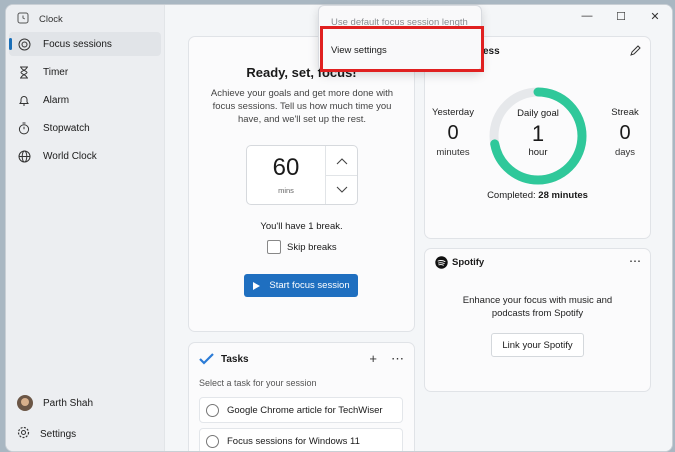 This screenshot has width=675, height=452. I want to click on nav-label: Alarm, so click(56, 100).